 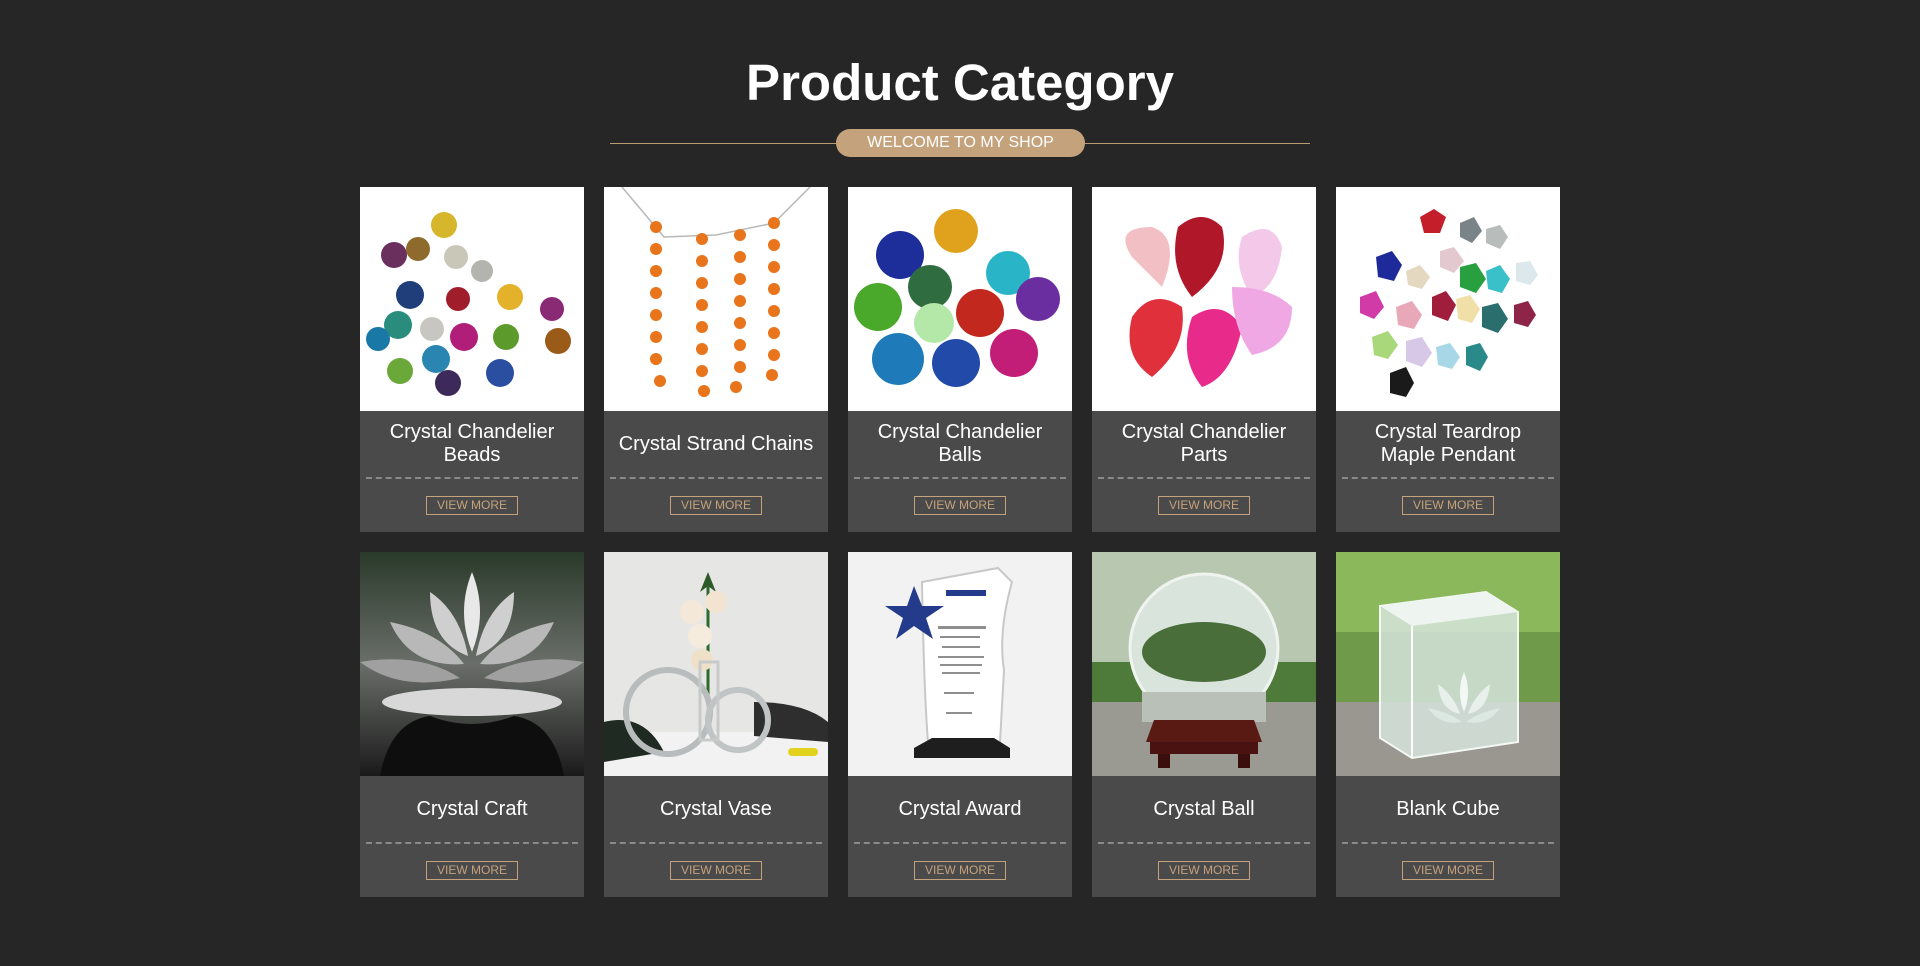 I want to click on ring-vase-icon, so click(x=716, y=664).